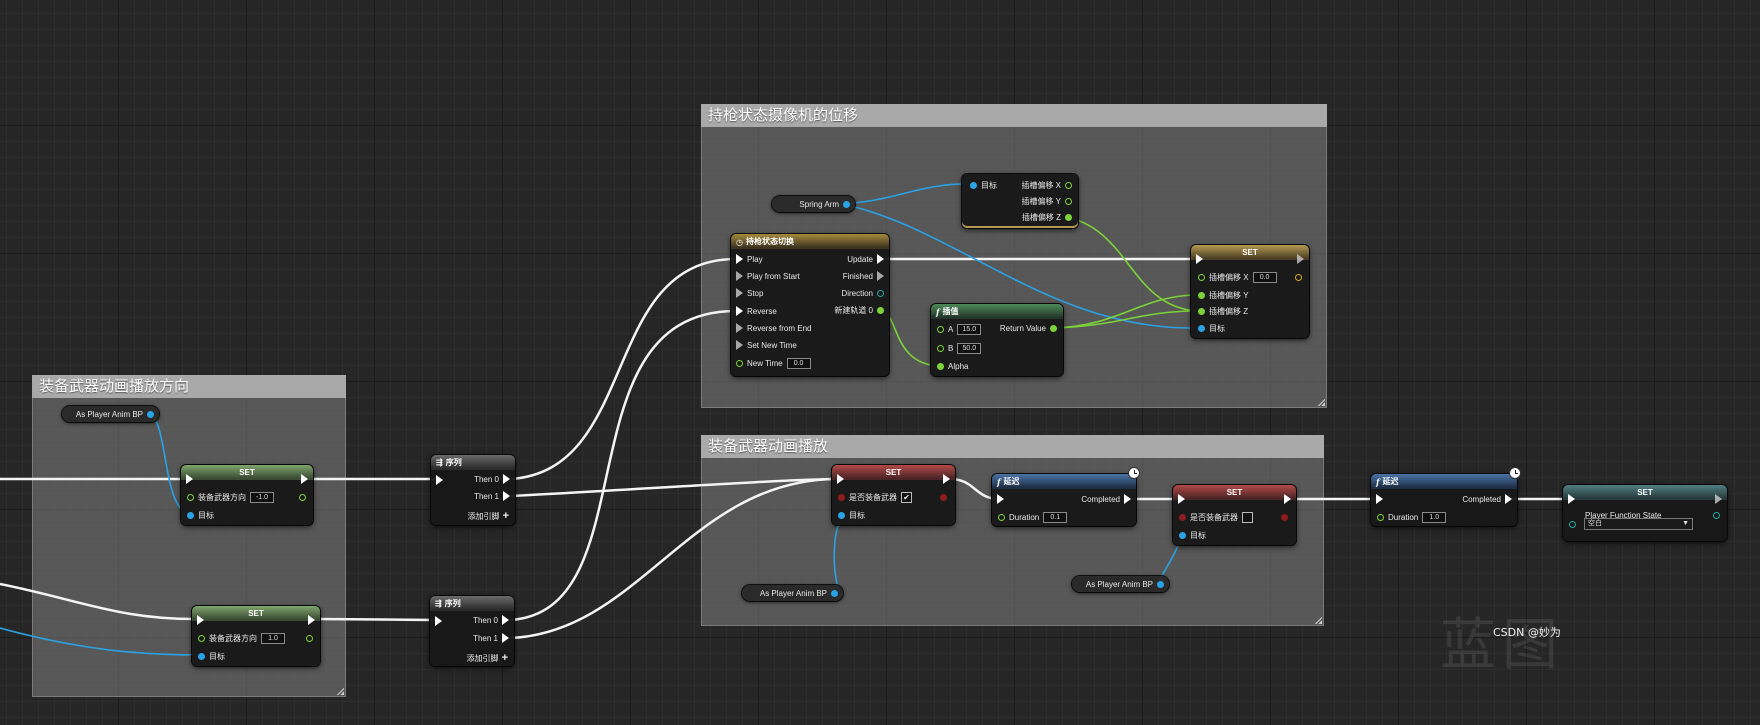  What do you see at coordinates (1264, 277) in the screenshot?
I see `x-value-field: 0.0` at bounding box center [1264, 277].